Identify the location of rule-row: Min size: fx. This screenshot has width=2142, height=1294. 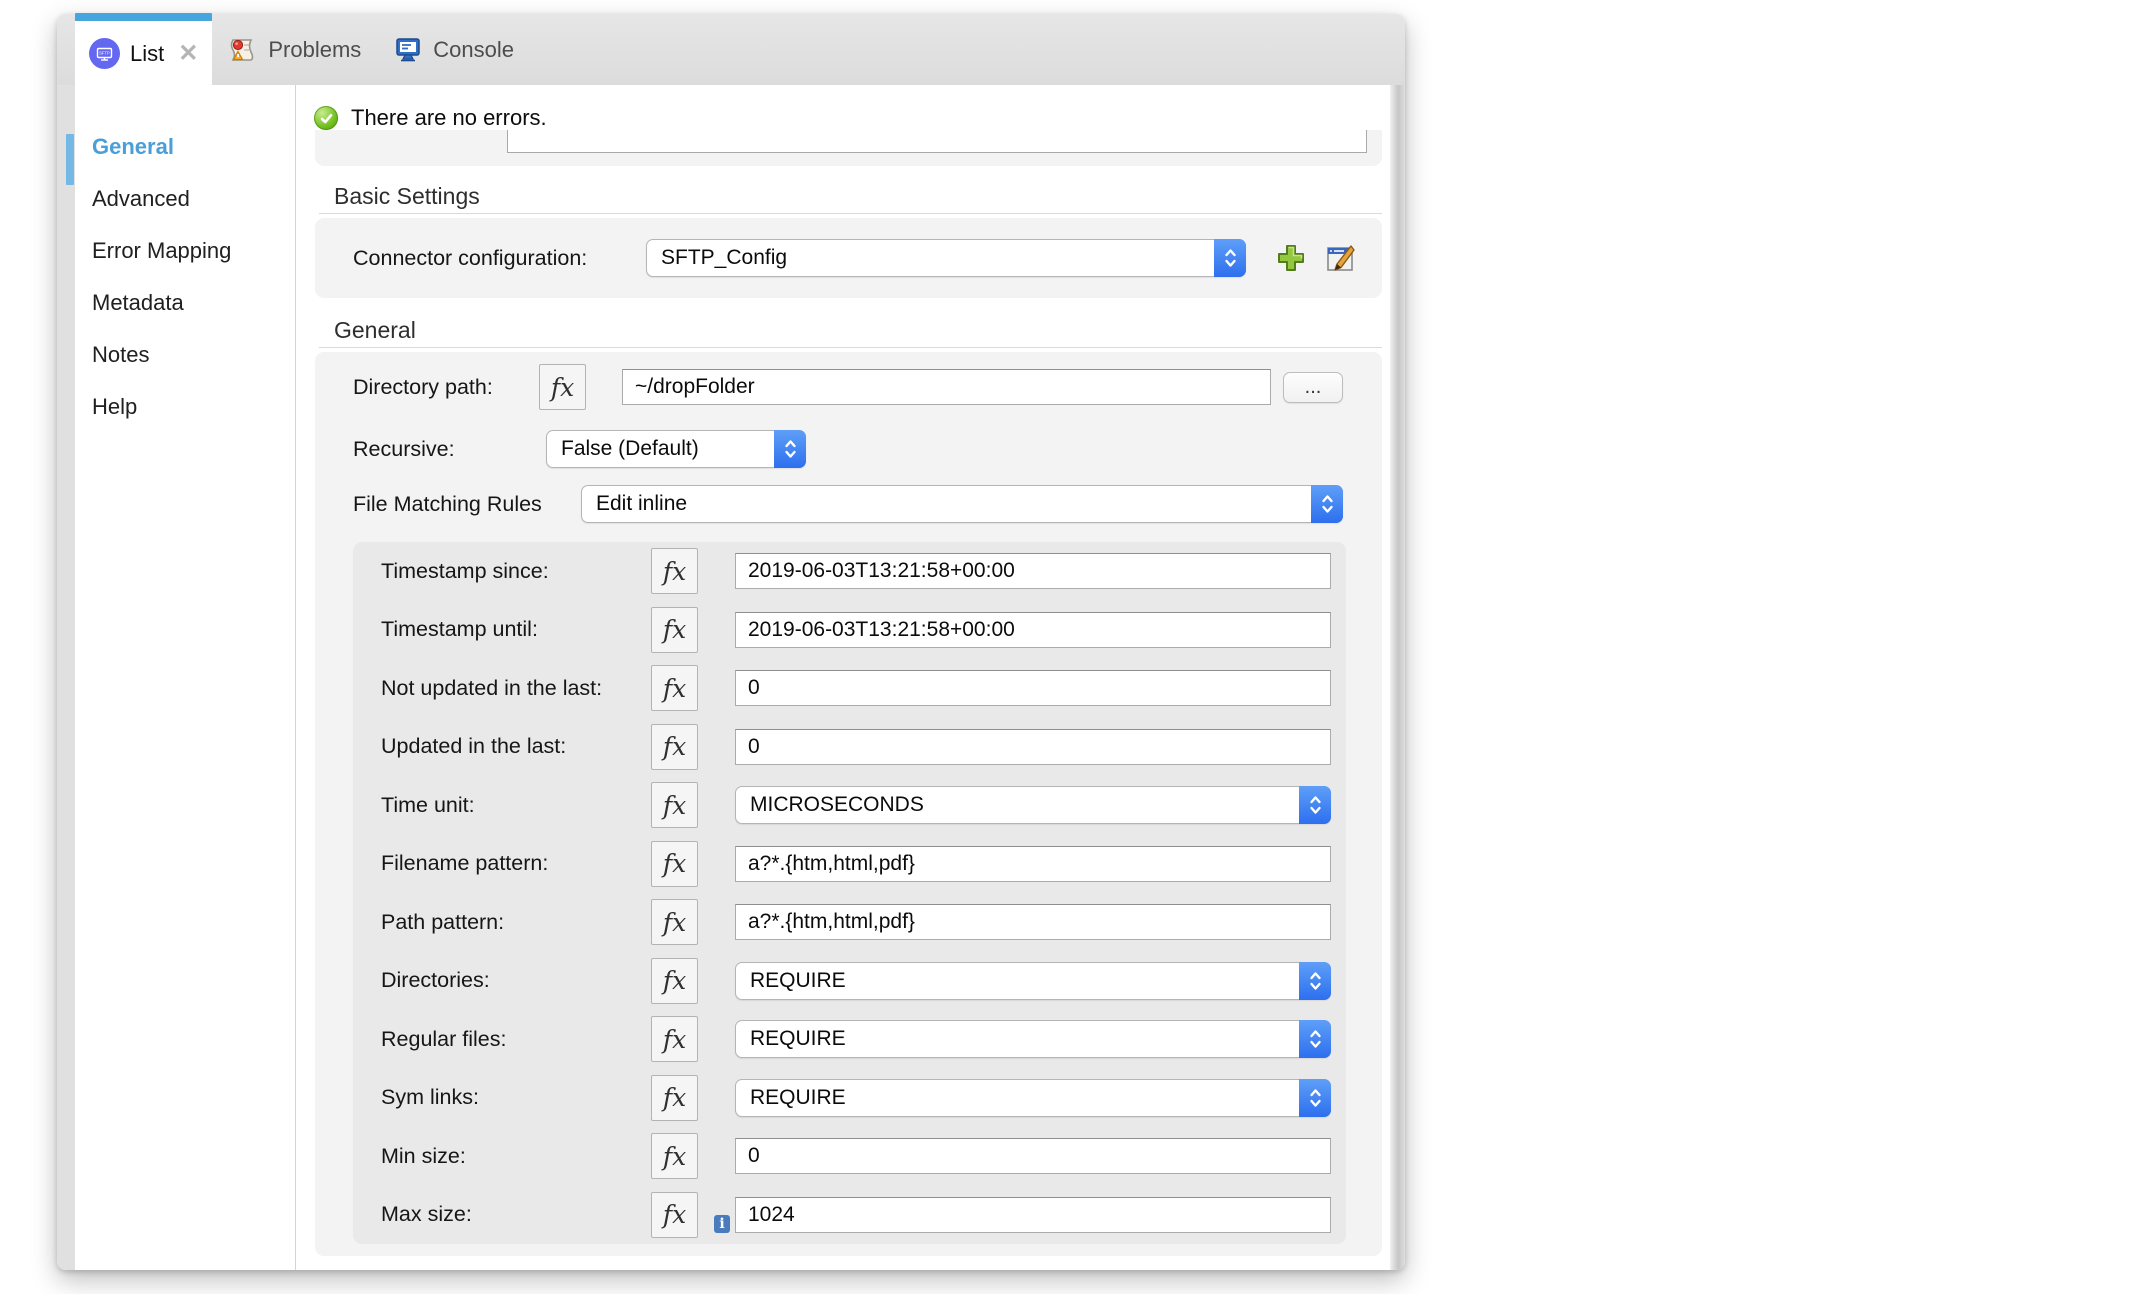
(849, 1156).